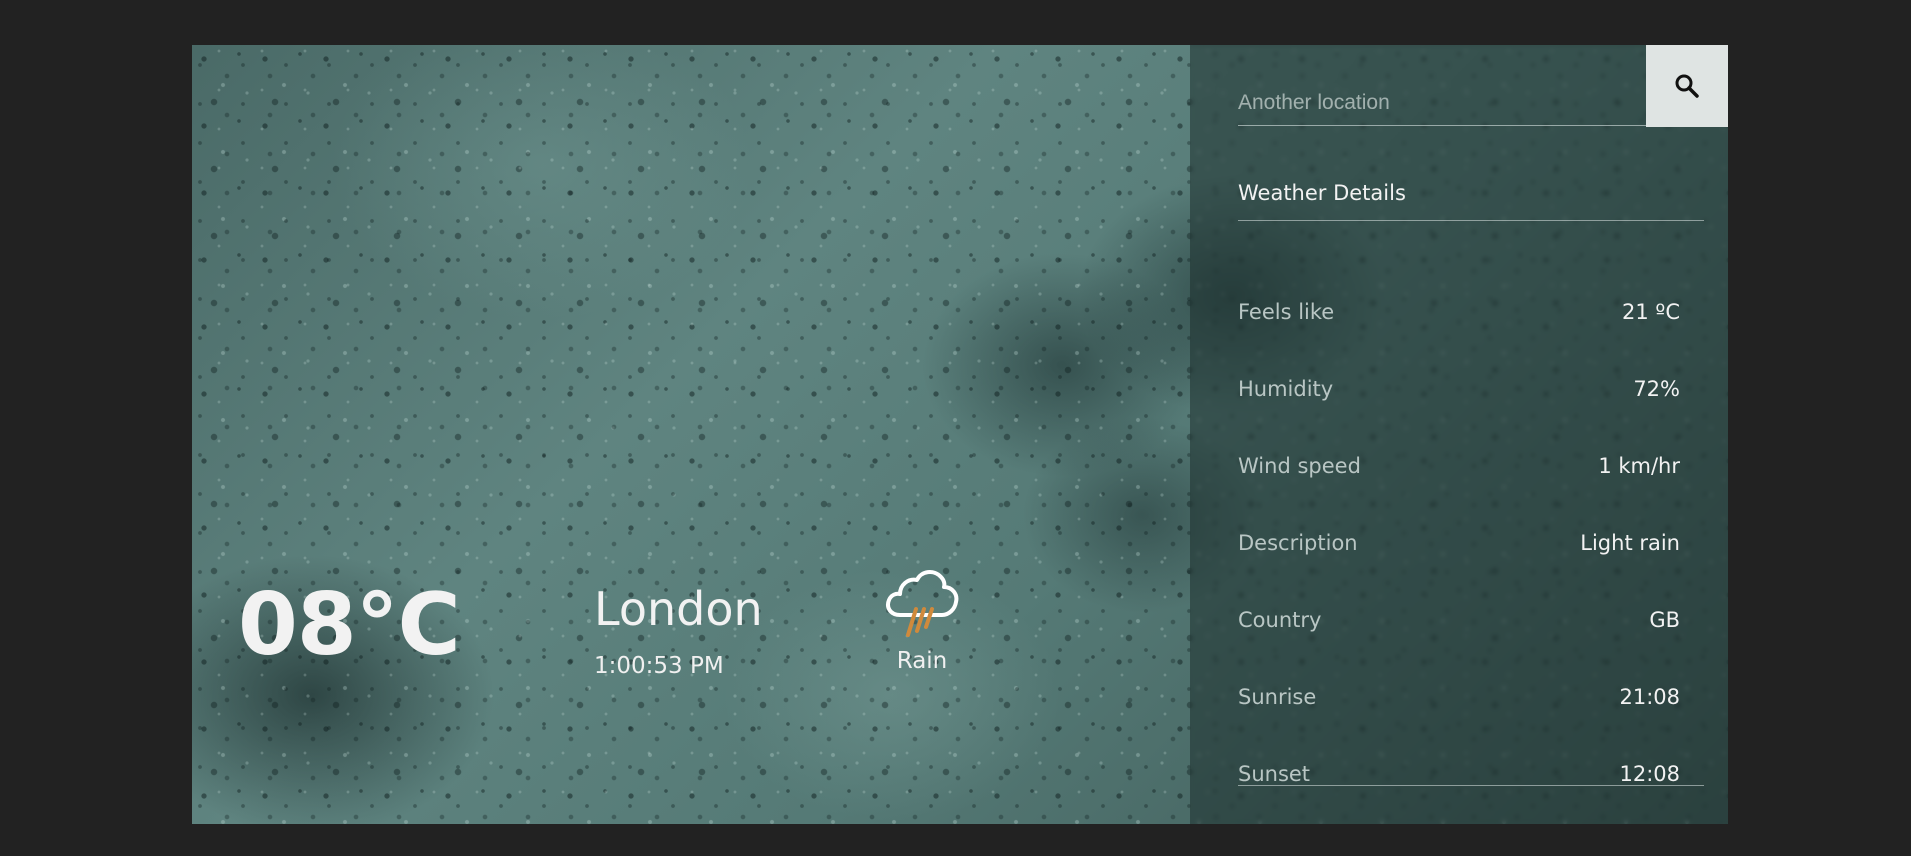 This screenshot has height=856, width=1911. What do you see at coordinates (922, 603) in the screenshot?
I see `rain-cloud-icon` at bounding box center [922, 603].